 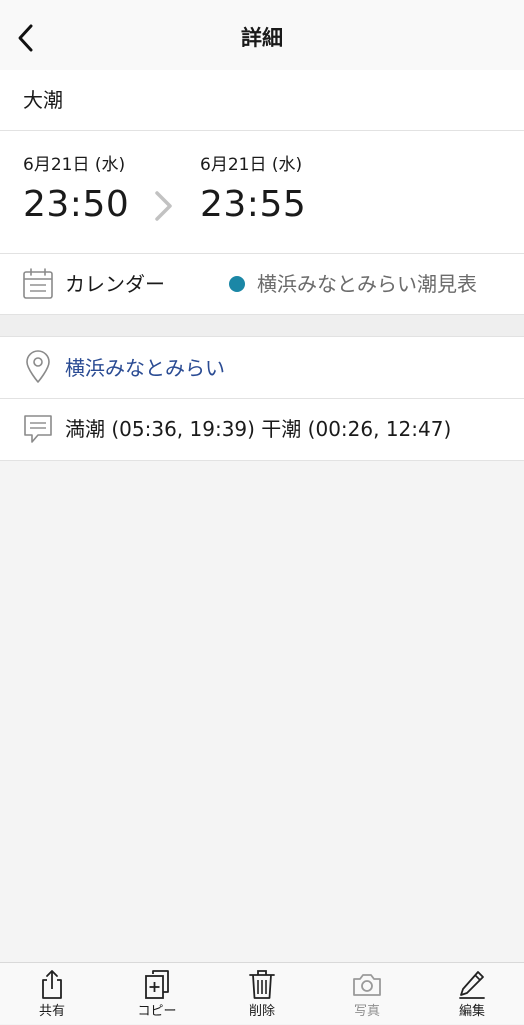 I want to click on chevron-right-icon, so click(x=163, y=206).